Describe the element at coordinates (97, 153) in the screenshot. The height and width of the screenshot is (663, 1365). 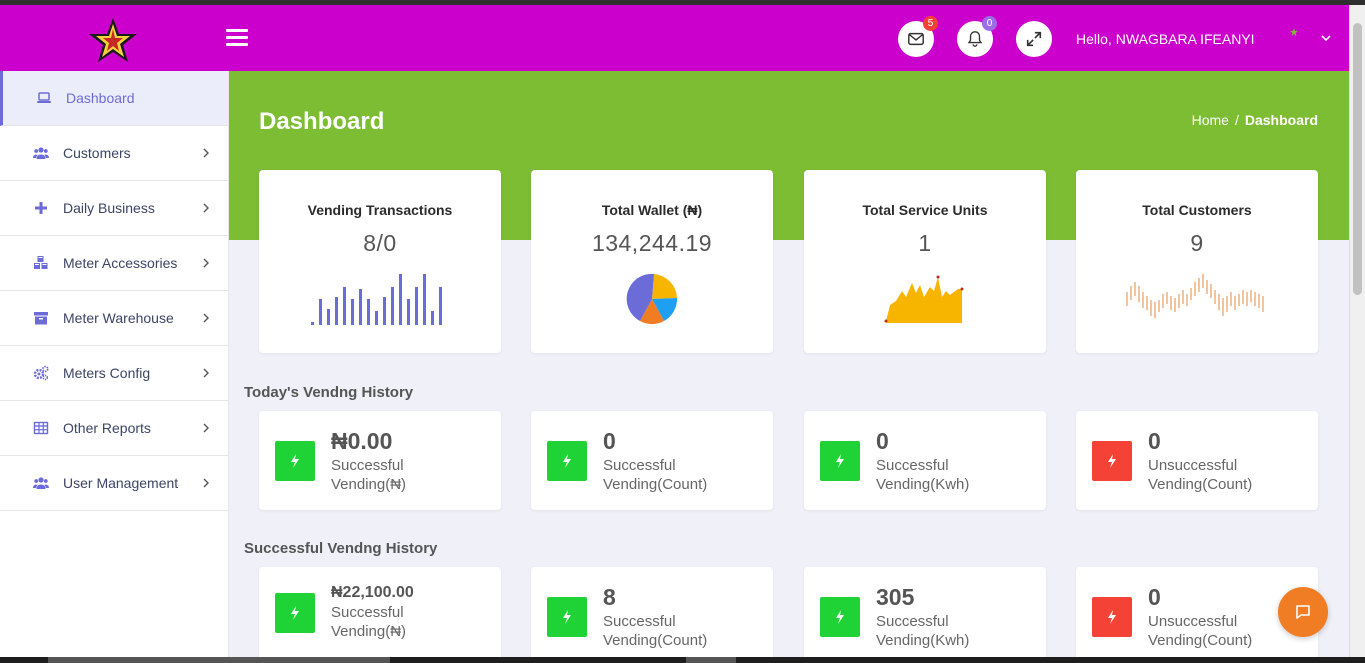
I see `sidebar-item-label: Customers` at that location.